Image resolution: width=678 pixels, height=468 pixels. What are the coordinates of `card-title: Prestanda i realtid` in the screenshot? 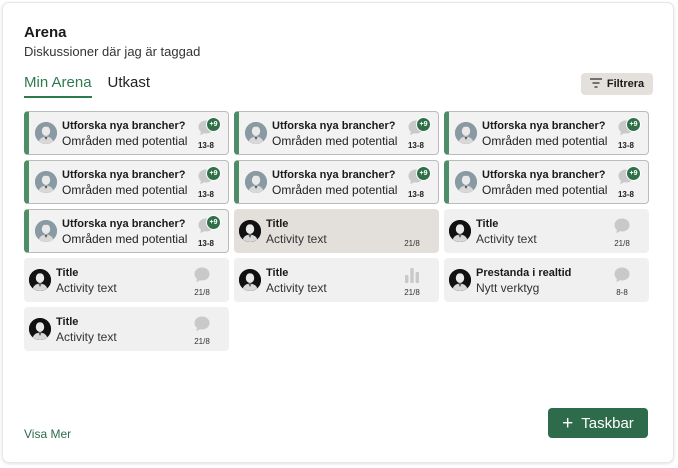 It's located at (524, 273).